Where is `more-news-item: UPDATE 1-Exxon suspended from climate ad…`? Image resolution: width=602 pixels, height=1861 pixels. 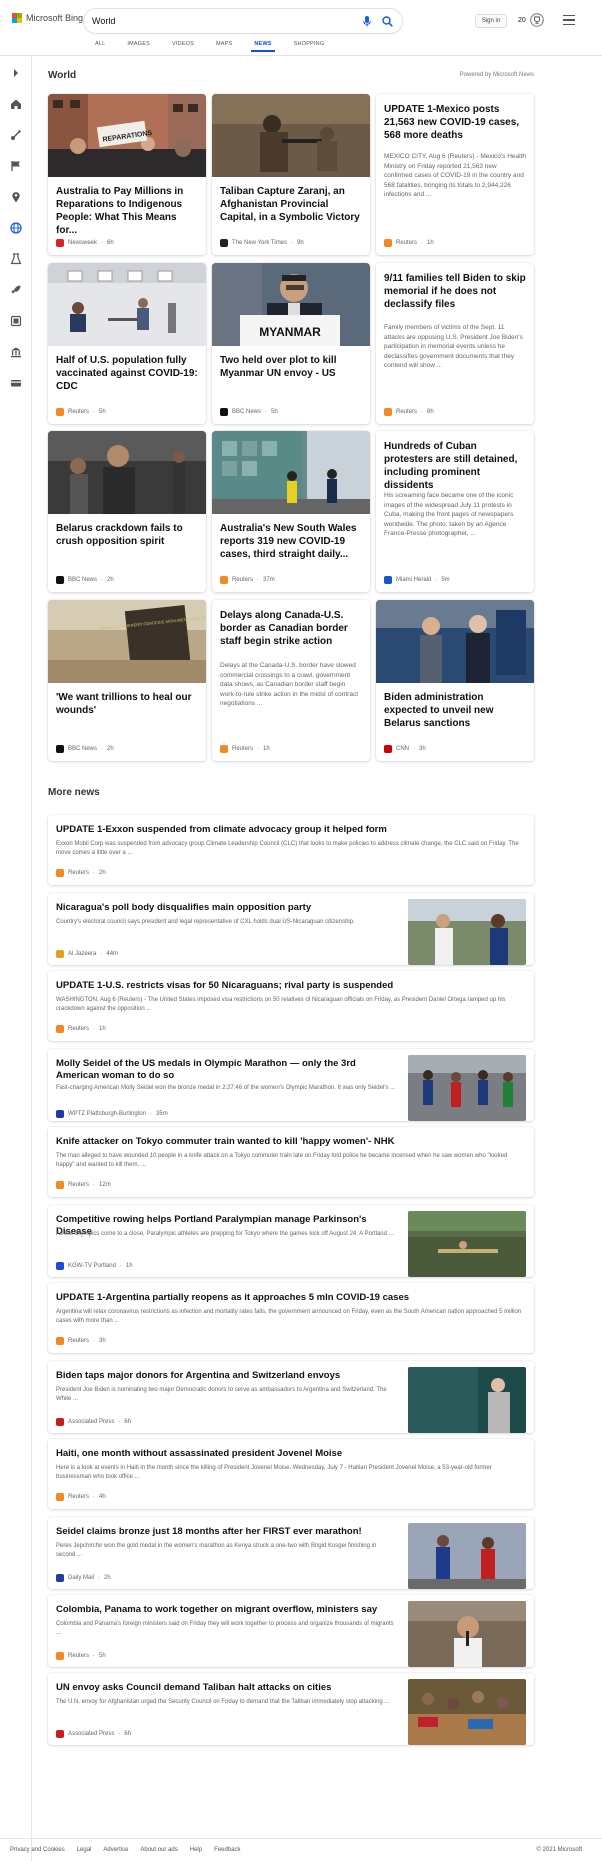
more-news-item: UPDATE 1-Exxon suspended from climate ad… is located at coordinates (291, 850).